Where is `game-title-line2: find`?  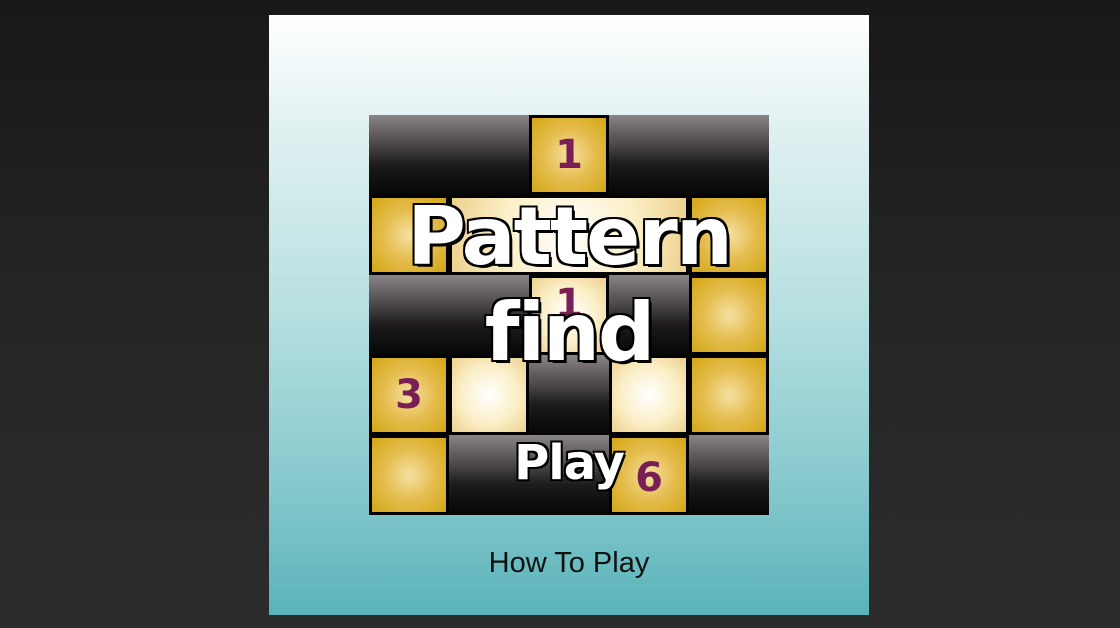 game-title-line2: find is located at coordinates (569, 332).